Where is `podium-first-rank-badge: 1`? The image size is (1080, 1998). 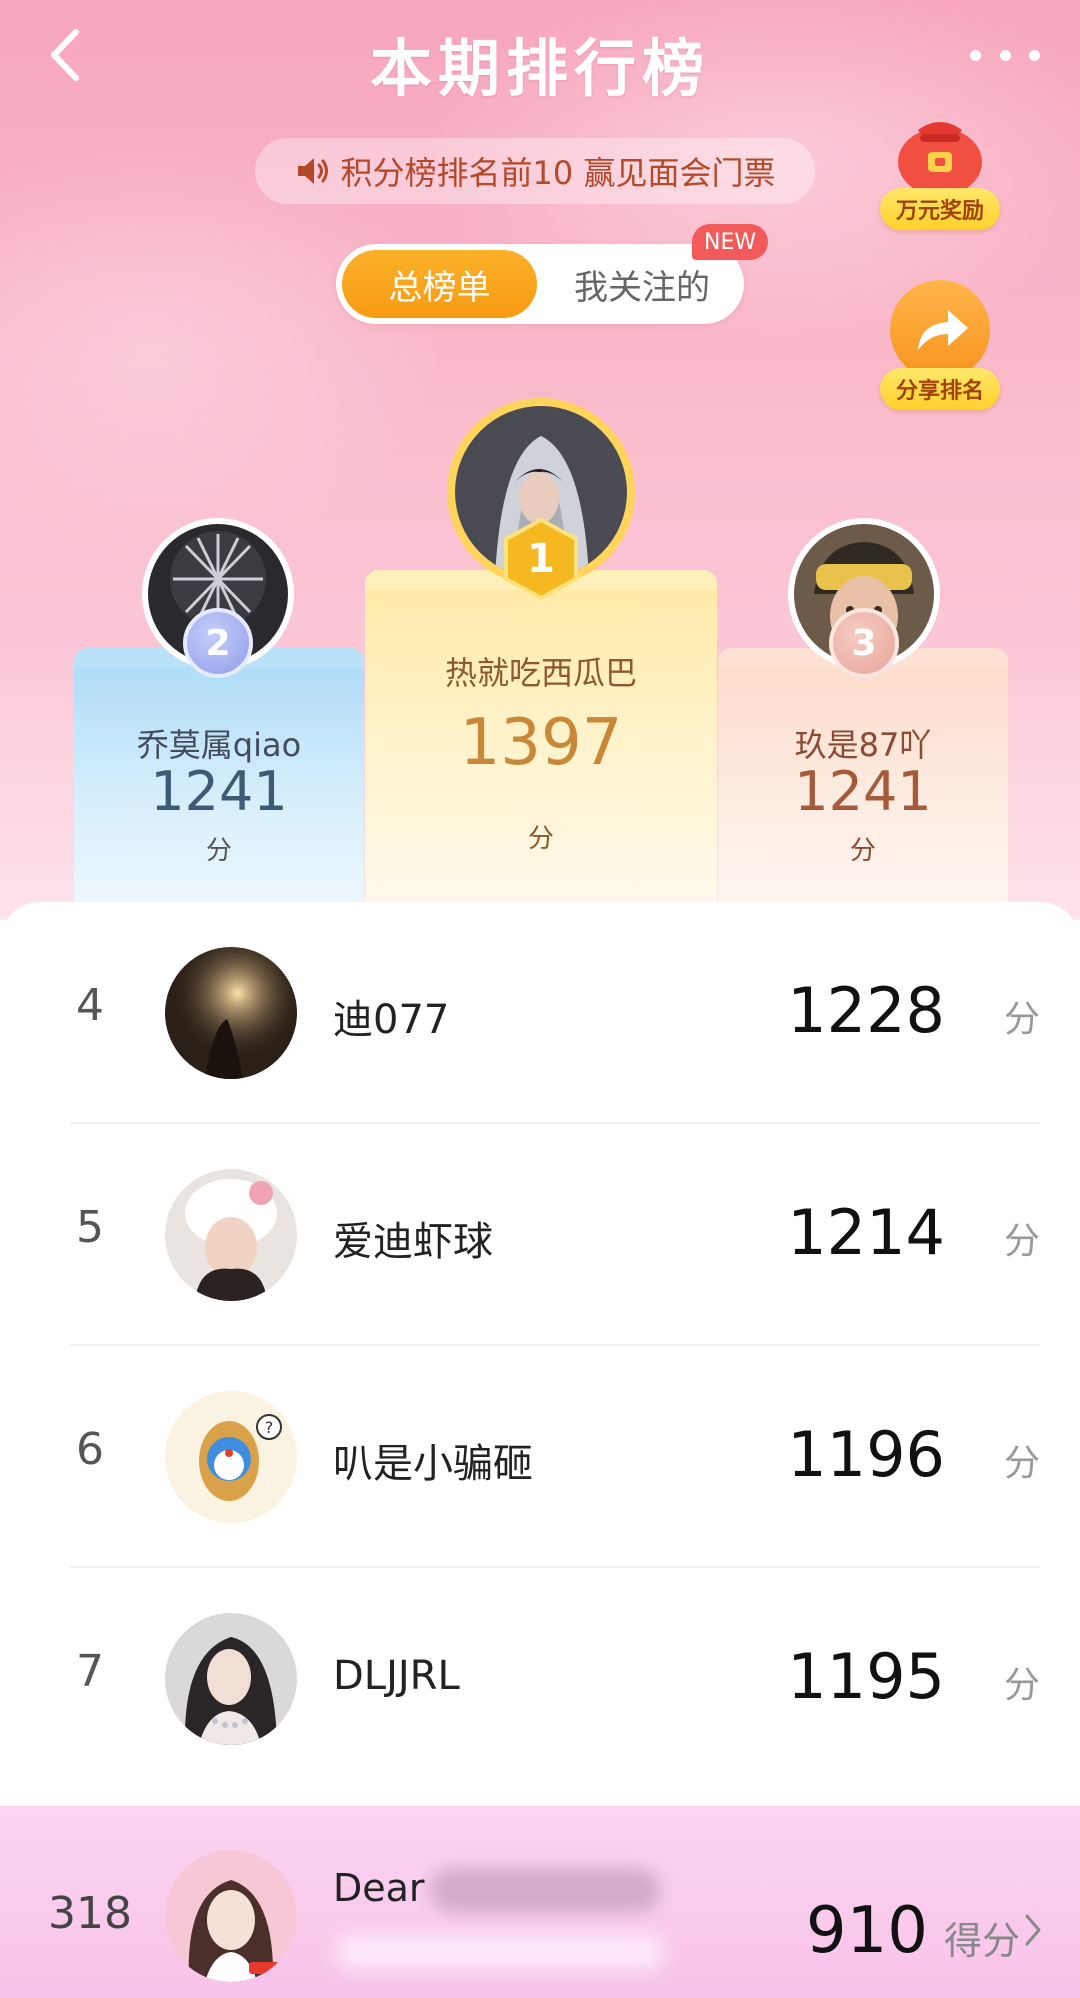 podium-first-rank-badge: 1 is located at coordinates (541, 559).